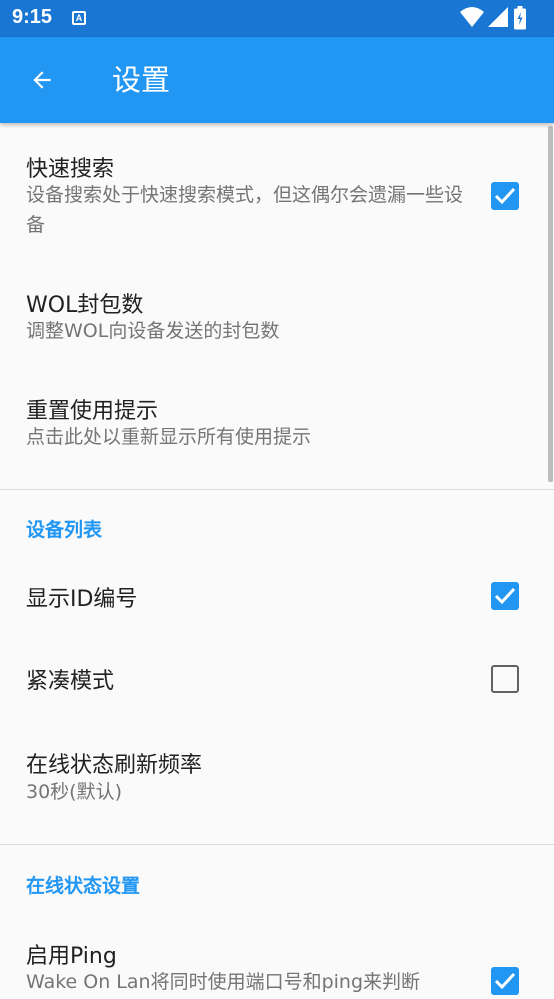 The width and height of the screenshot is (554, 999). I want to click on pref-compact-mode: 紧凑模式, so click(274, 677).